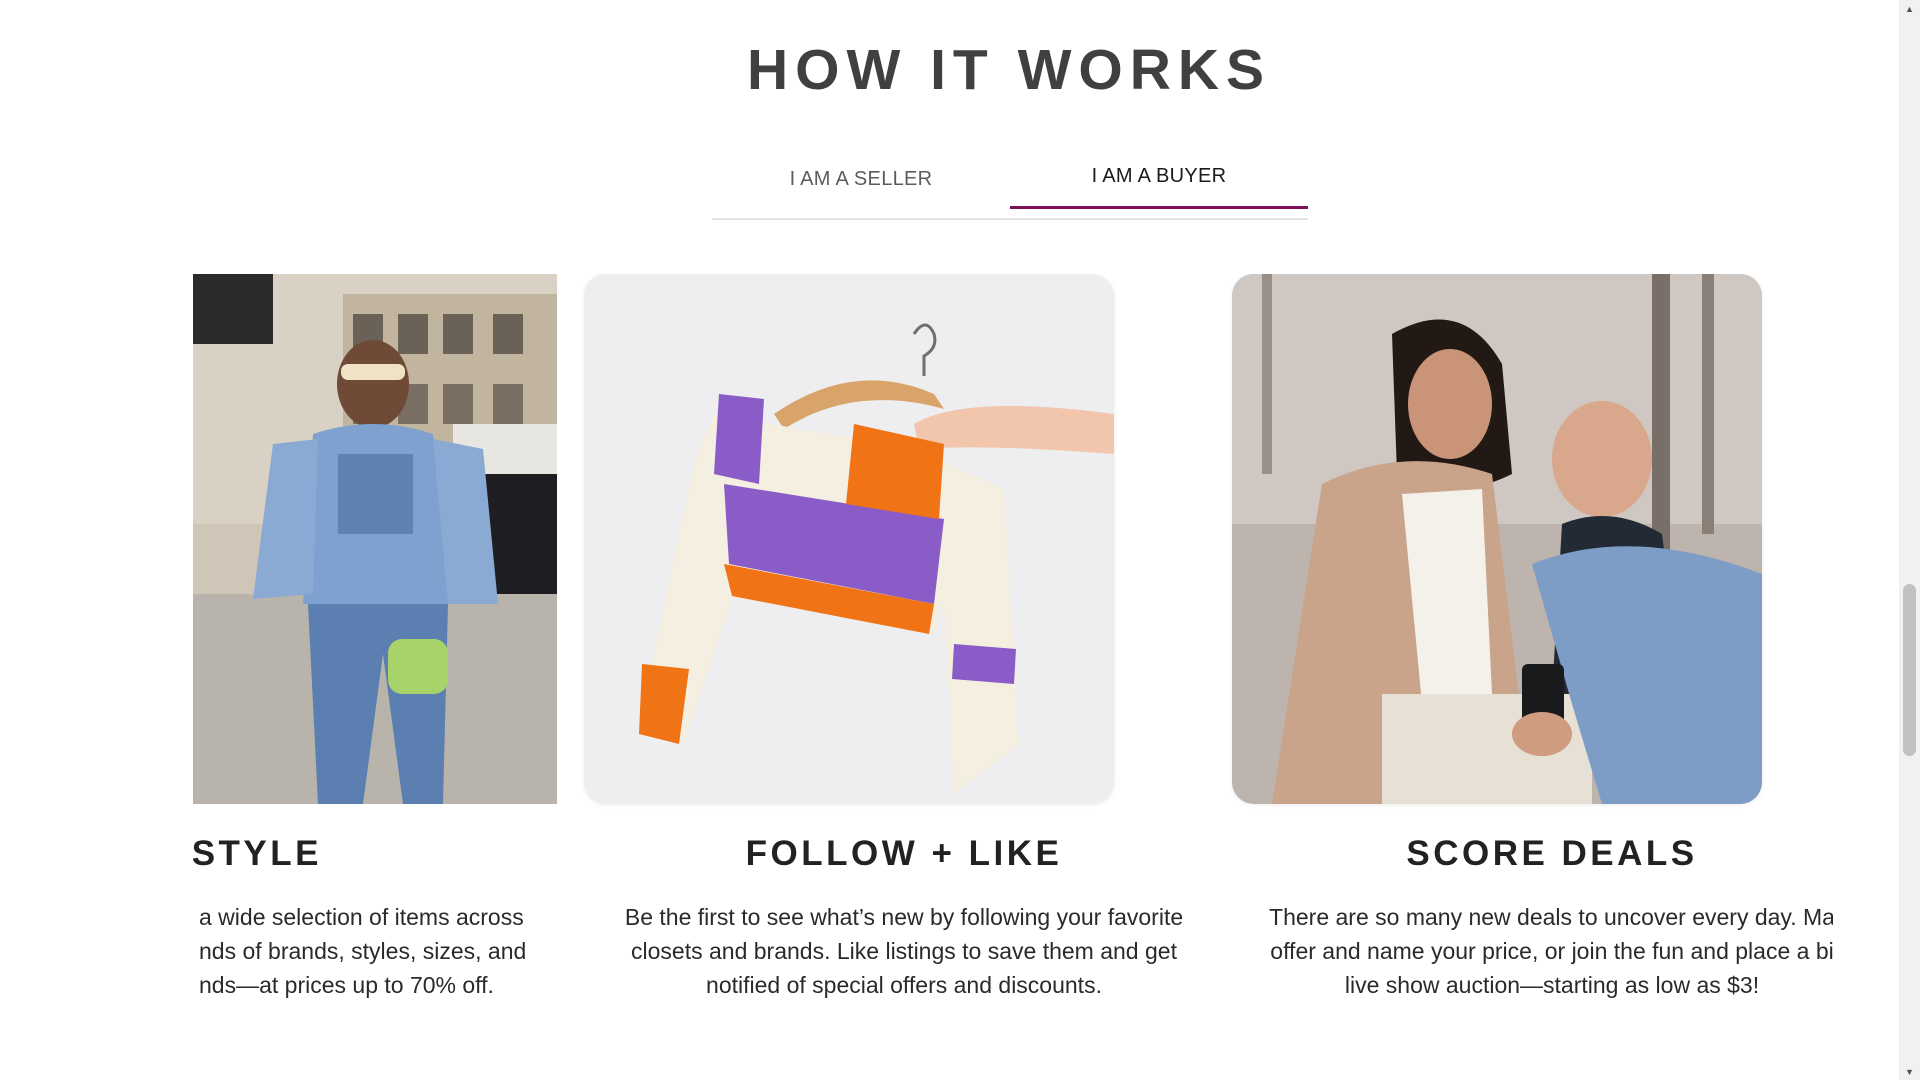 This screenshot has height=1080, width=1920. Describe the element at coordinates (363, 951) in the screenshot. I see `card-description-line: nds of brands, styles, sizes, and` at that location.